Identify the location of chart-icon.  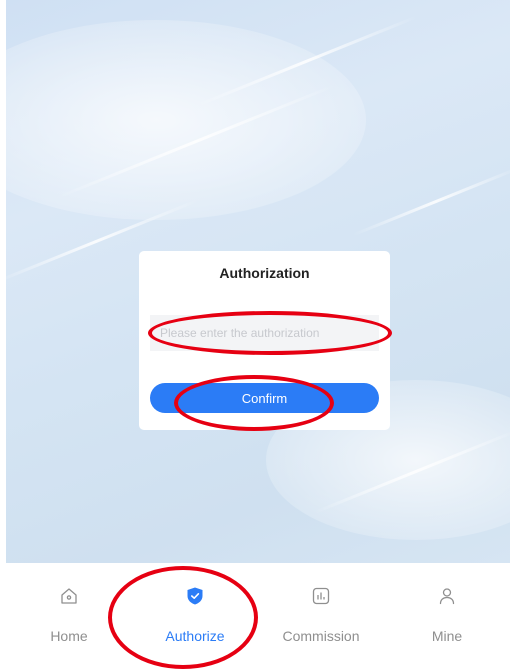
(321, 596).